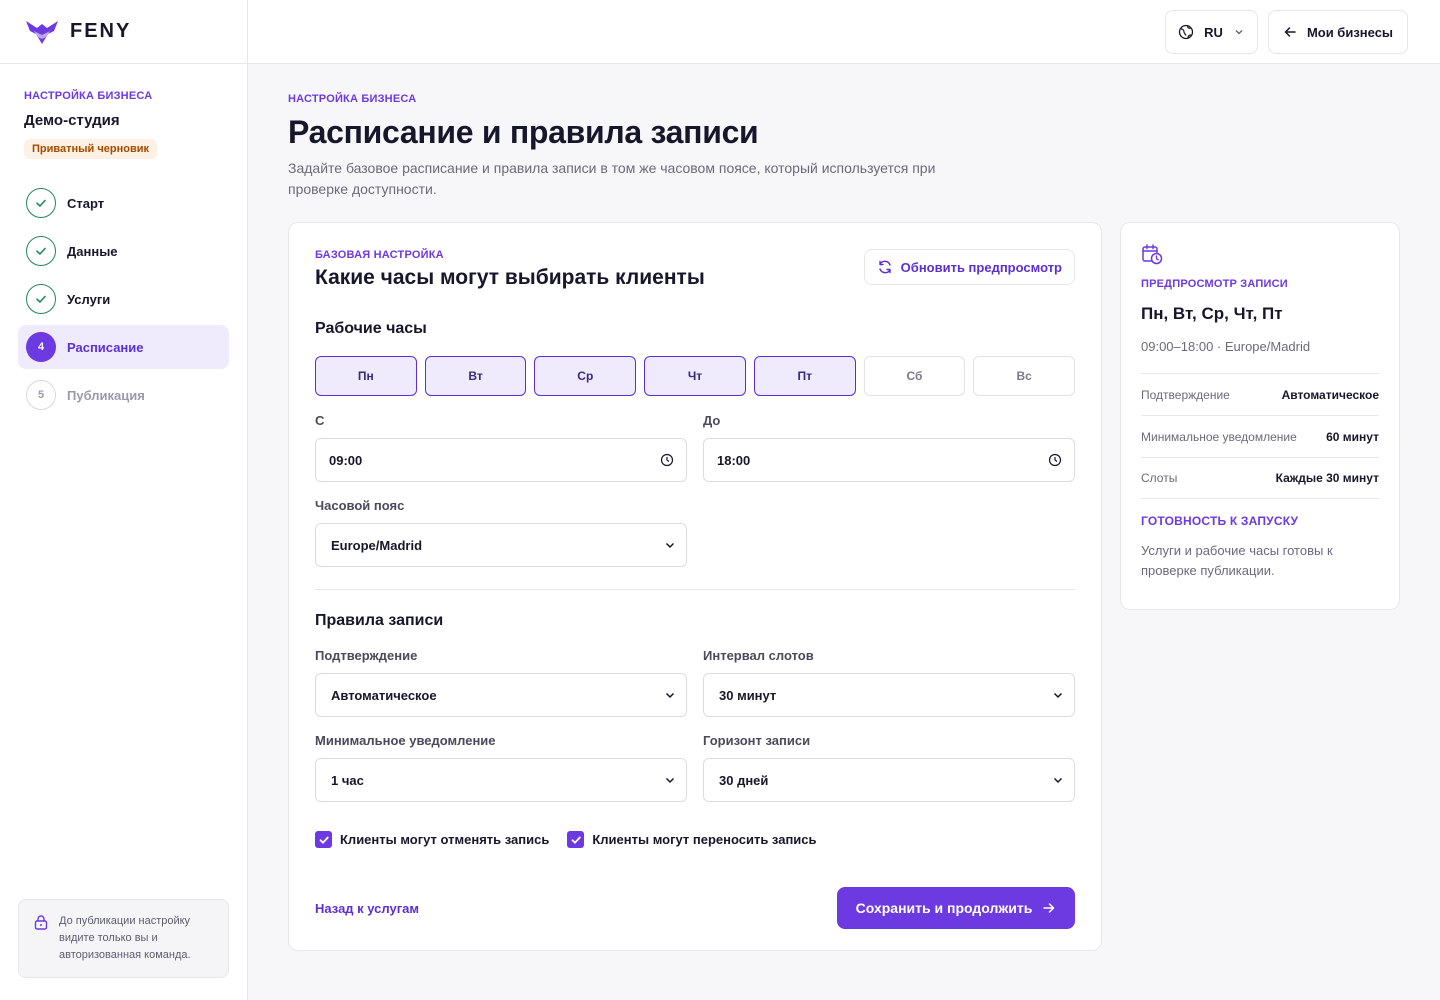 The image size is (1440, 1000). What do you see at coordinates (41, 347) in the screenshot?
I see `step-number: 4` at bounding box center [41, 347].